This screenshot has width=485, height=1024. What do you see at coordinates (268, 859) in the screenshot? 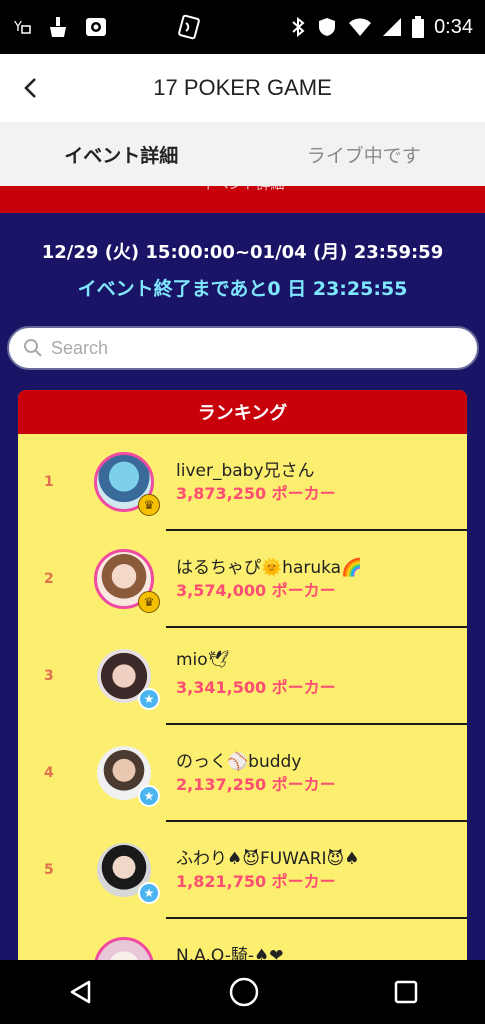
I see `user-name: ふわり♠😈FUWARI😈♠` at bounding box center [268, 859].